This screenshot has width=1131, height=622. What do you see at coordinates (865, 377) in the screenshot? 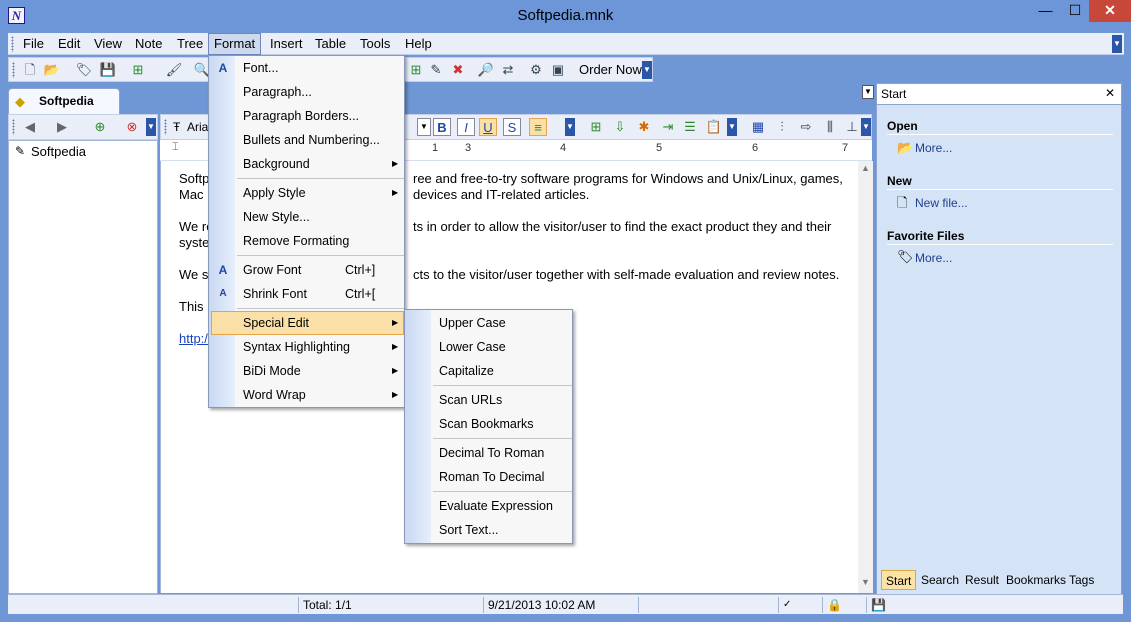
I see `editor-scrollbar: ▲ ▼` at bounding box center [865, 377].